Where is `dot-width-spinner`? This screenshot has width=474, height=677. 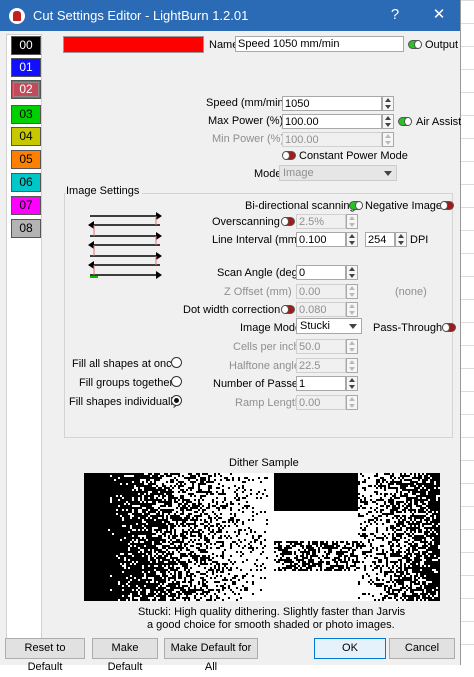
dot-width-spinner is located at coordinates (352, 309).